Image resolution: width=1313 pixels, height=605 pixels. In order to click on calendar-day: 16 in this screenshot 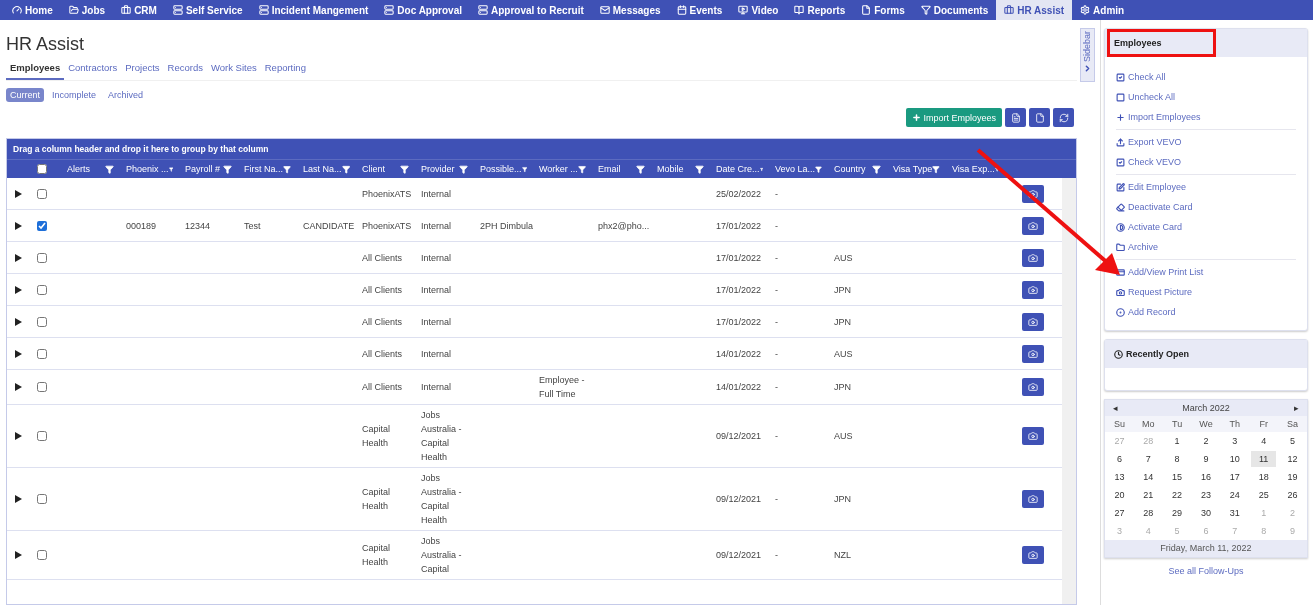, I will do `click(1206, 477)`.